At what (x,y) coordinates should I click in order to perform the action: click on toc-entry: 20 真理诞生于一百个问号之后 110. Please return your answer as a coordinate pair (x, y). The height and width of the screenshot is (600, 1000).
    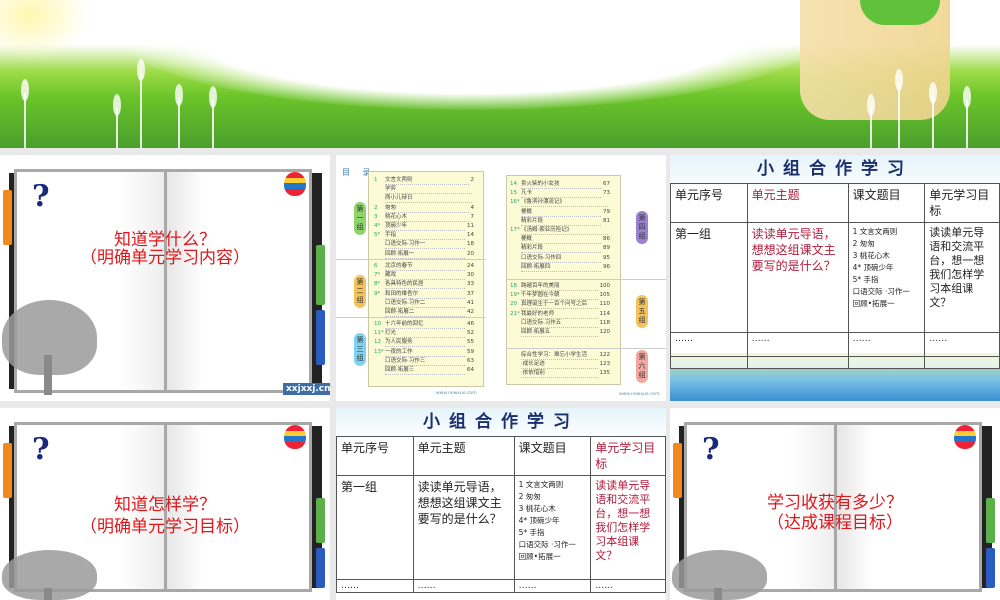
    Looking at the image, I should click on (560, 305).